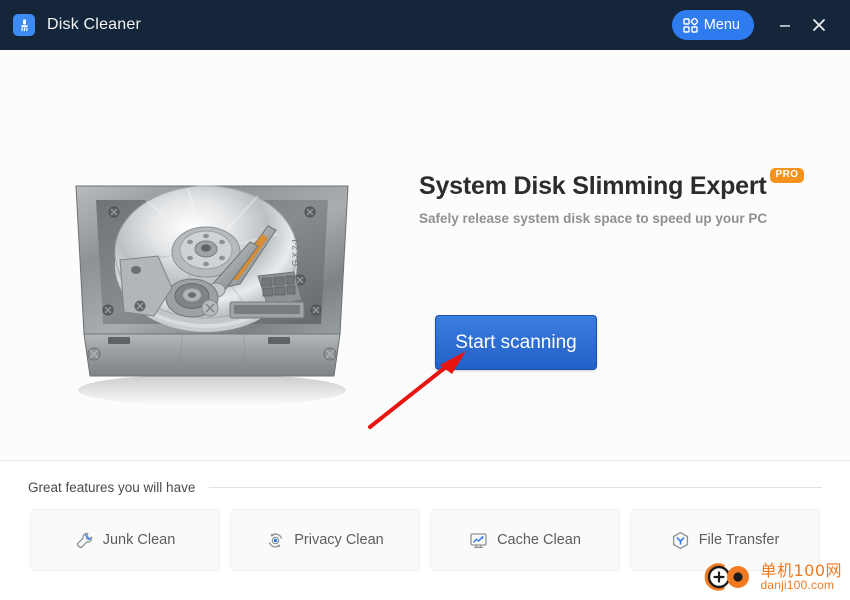 Image resolution: width=850 pixels, height=600 pixels. I want to click on section-divider, so click(515, 487).